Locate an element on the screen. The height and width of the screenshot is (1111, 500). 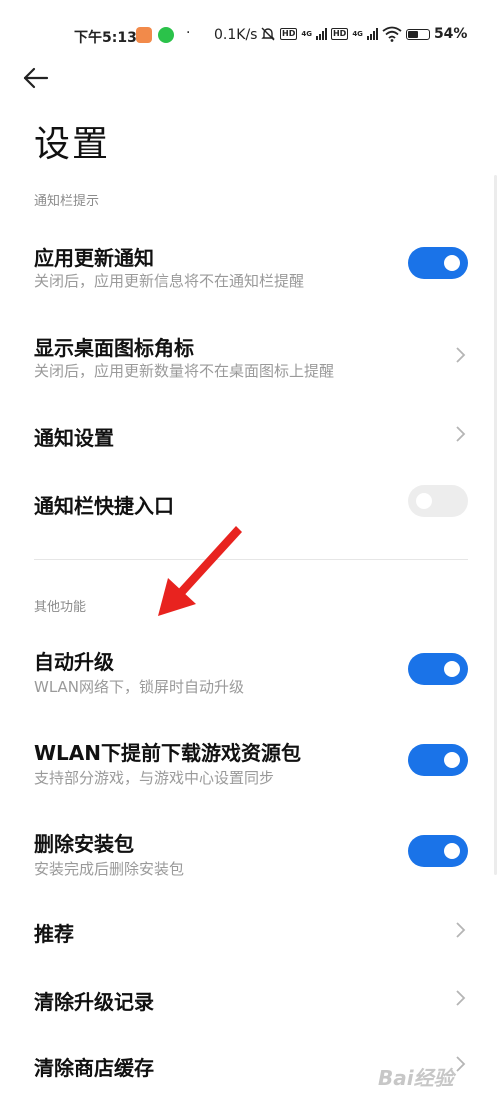
setting-row-notification-shortcut: 通知栏快捷入口 is located at coordinates (250, 502).